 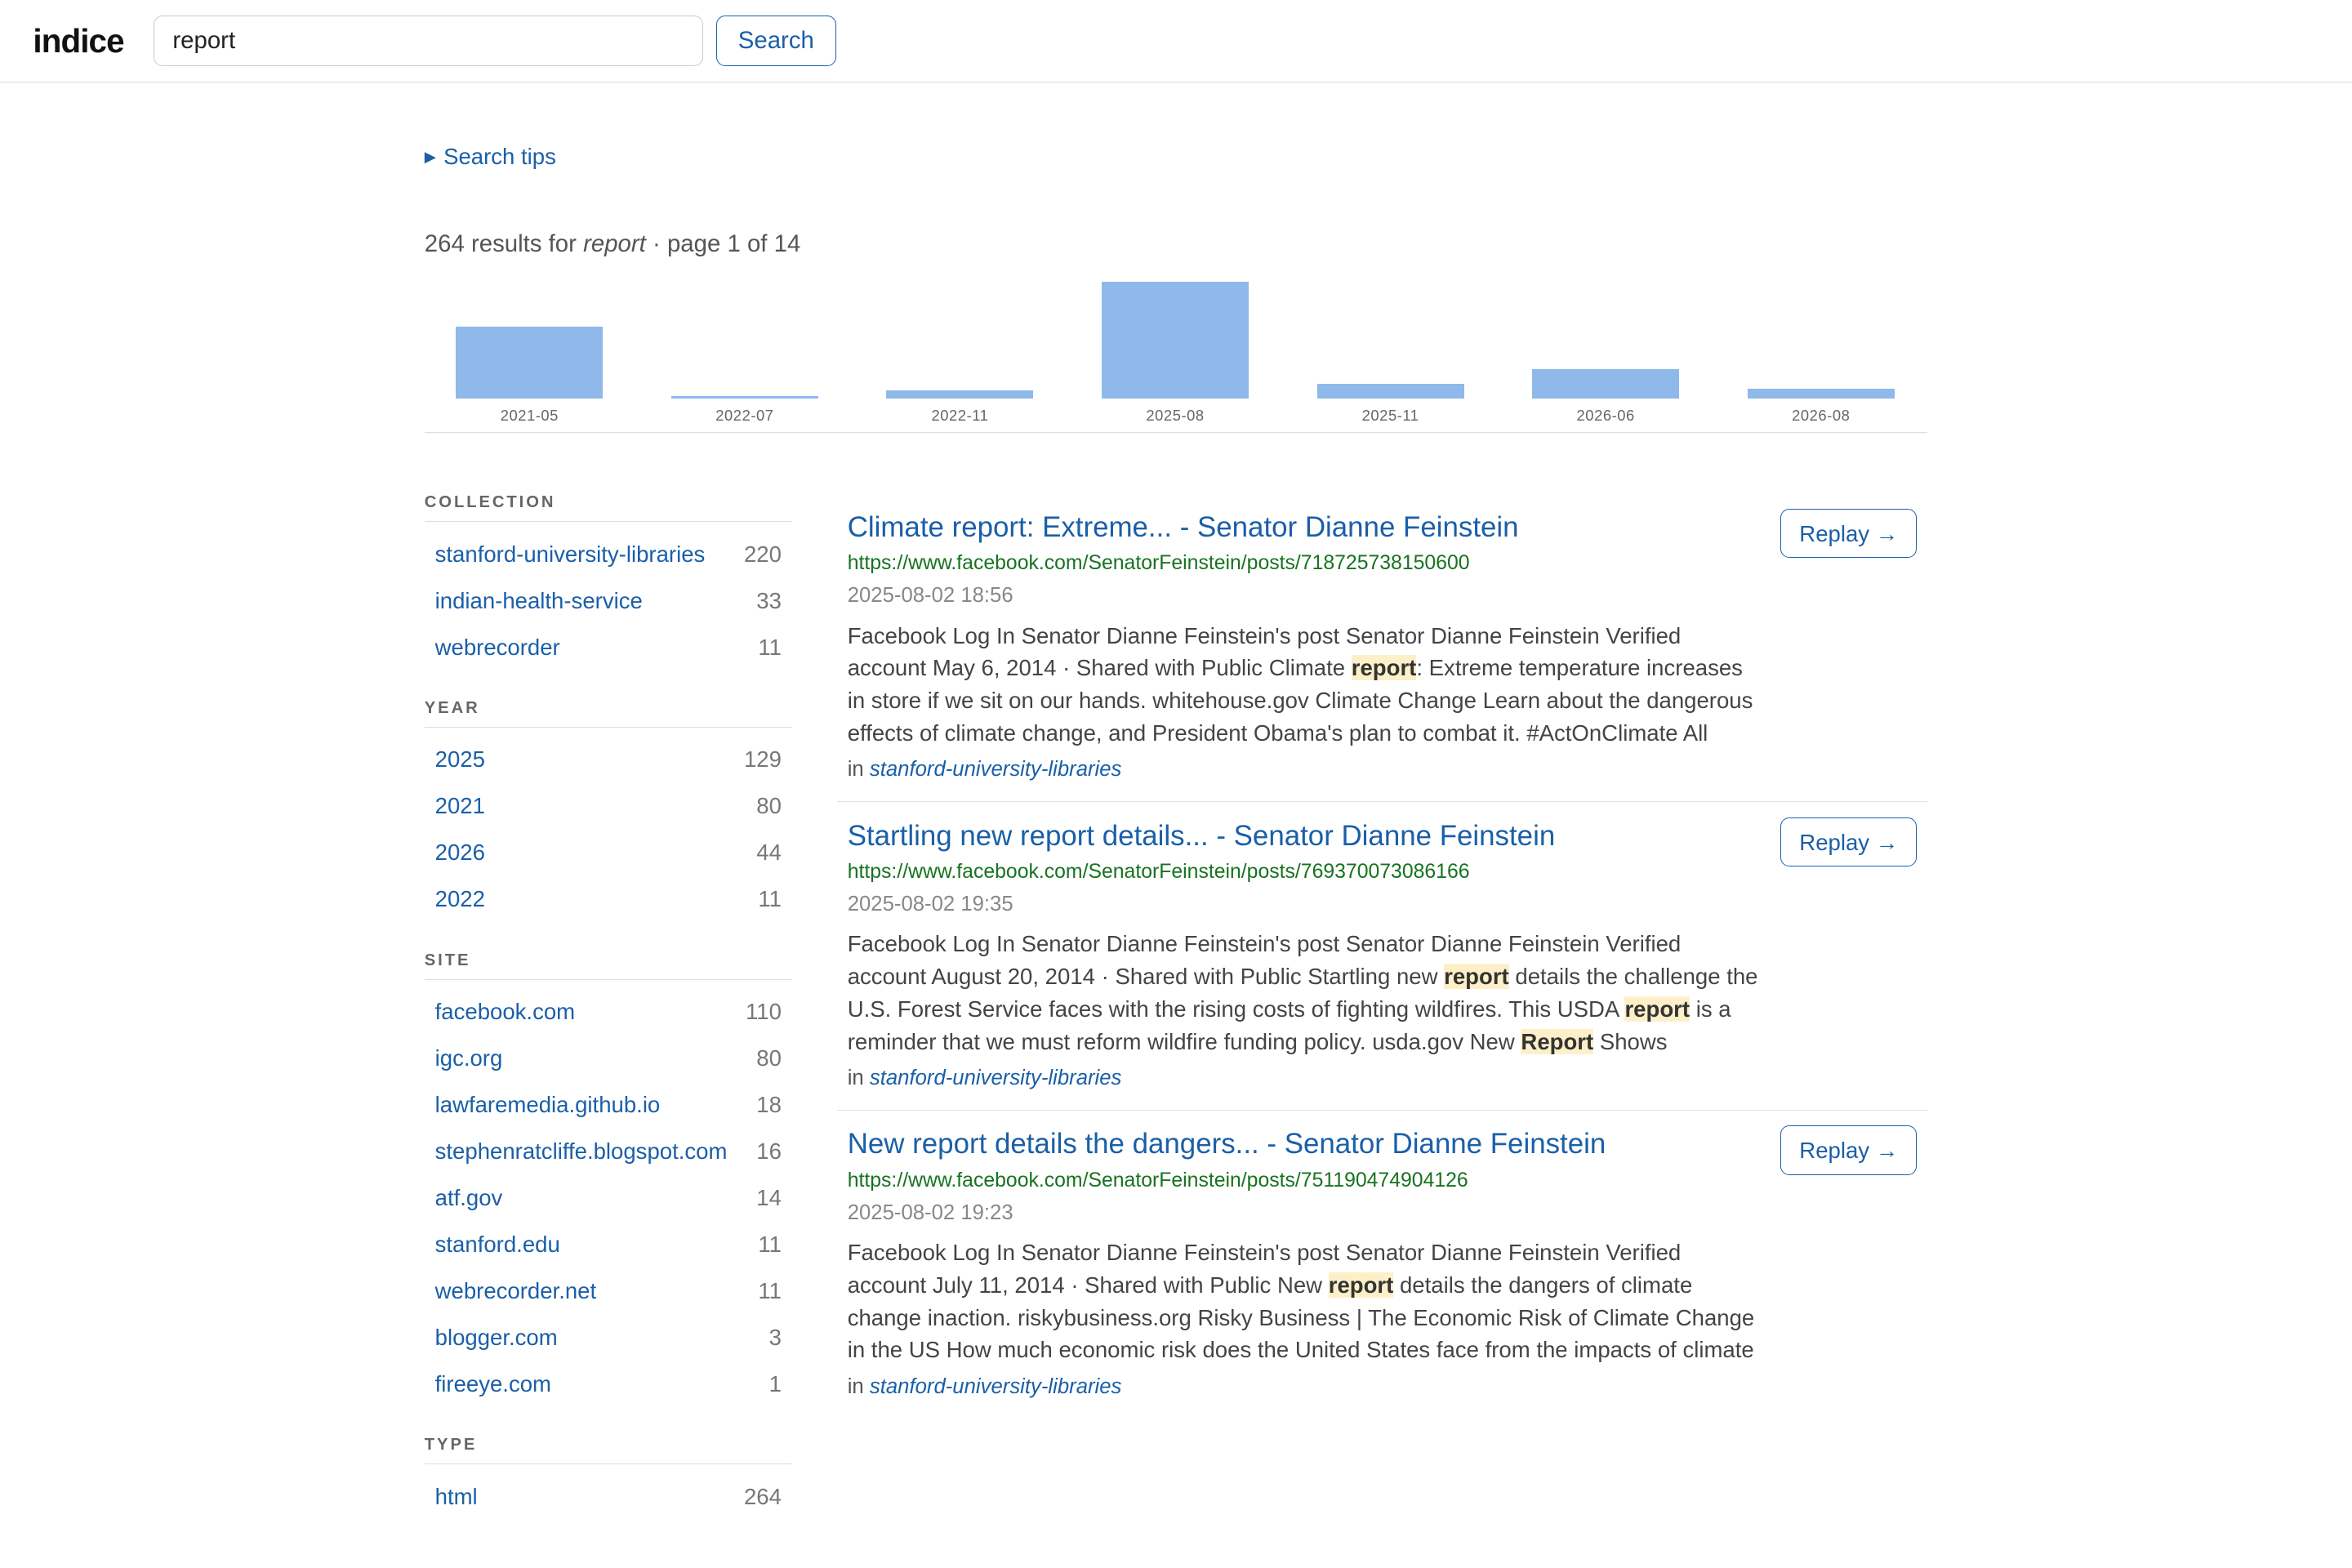 What do you see at coordinates (770, 1244) in the screenshot?
I see `facet-item-count: 11` at bounding box center [770, 1244].